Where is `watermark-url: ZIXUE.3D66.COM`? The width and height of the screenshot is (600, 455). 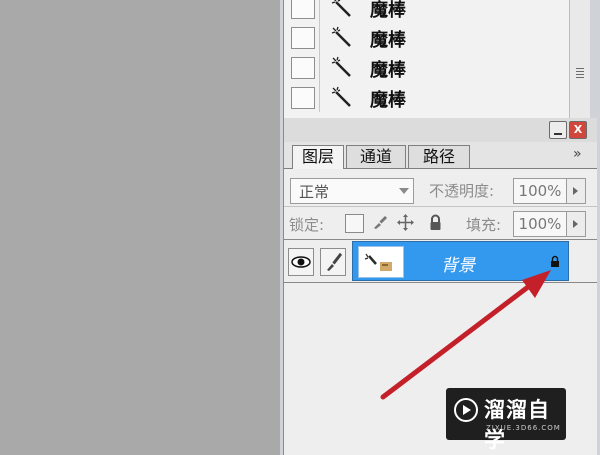
watermark-url: ZIXUE.3D66.COM is located at coordinates (523, 428).